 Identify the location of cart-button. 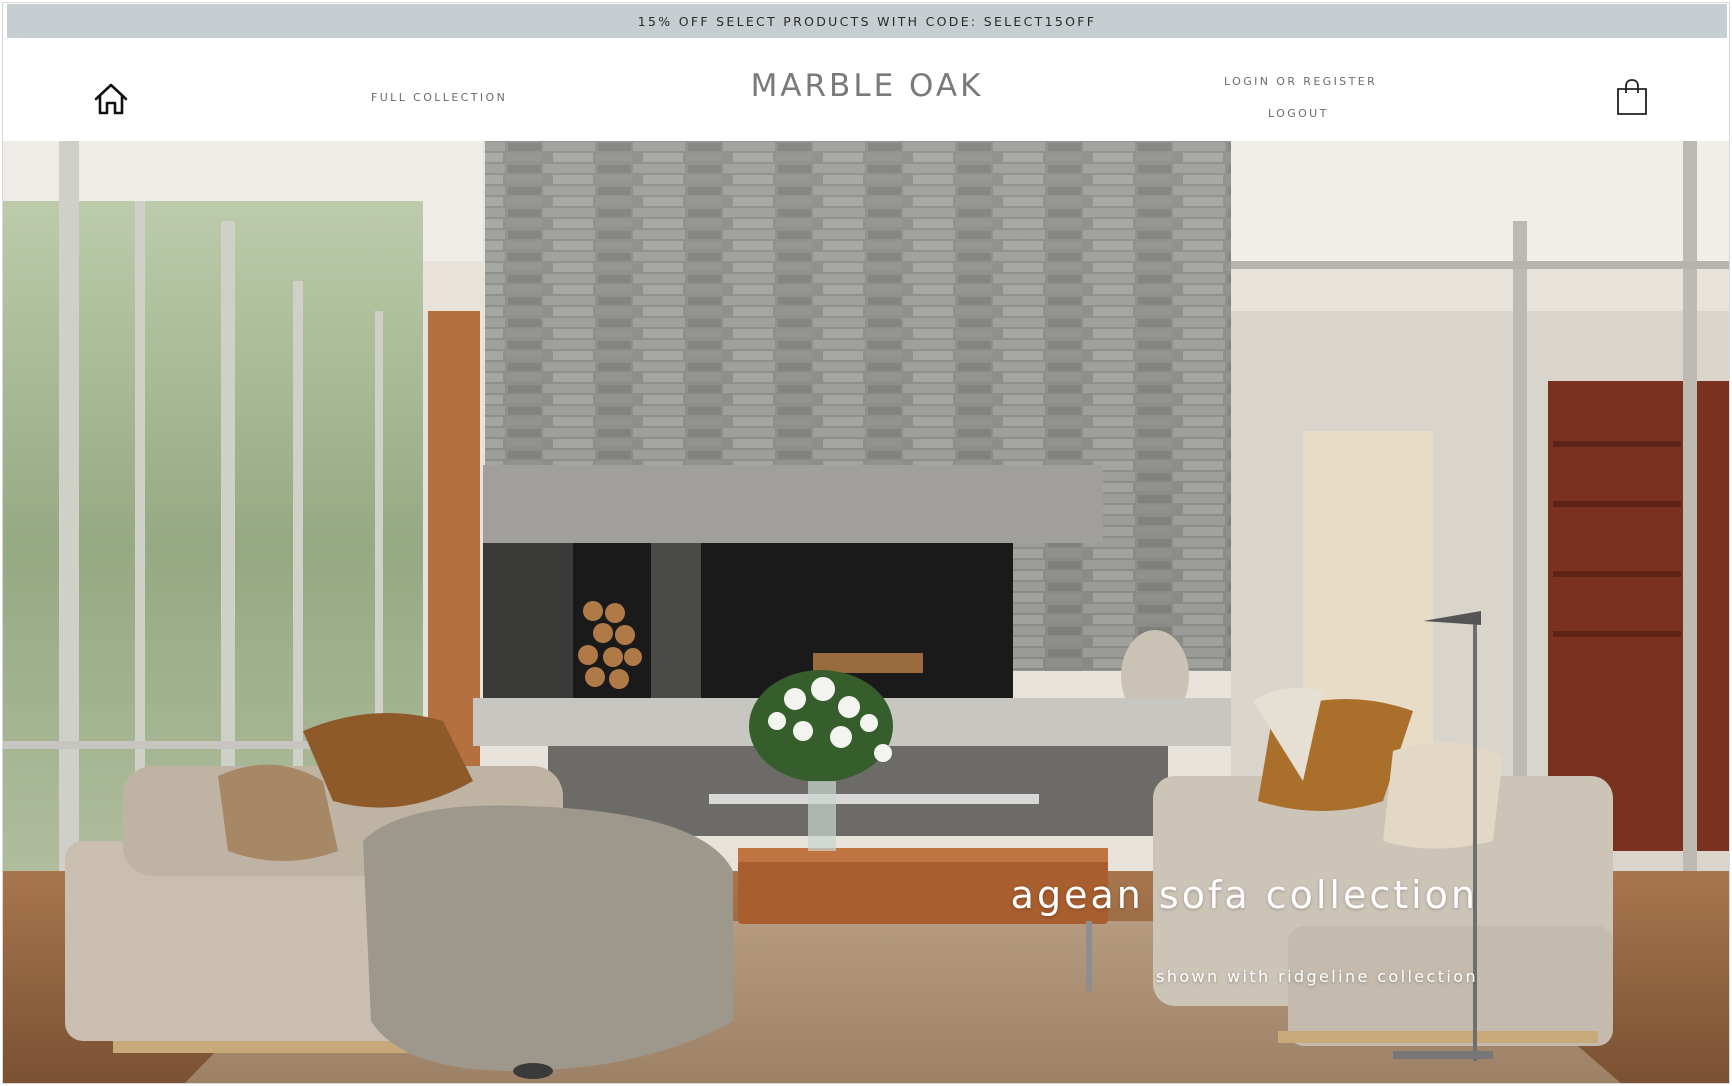
(1632, 97).